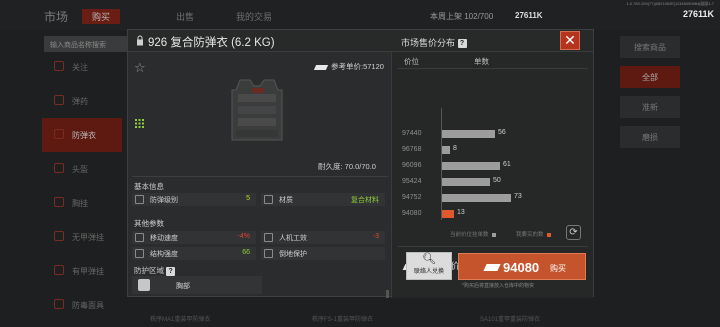  What do you see at coordinates (434, 42) in the screenshot?
I see `market-title: 市场售价分布 ?` at bounding box center [434, 42].